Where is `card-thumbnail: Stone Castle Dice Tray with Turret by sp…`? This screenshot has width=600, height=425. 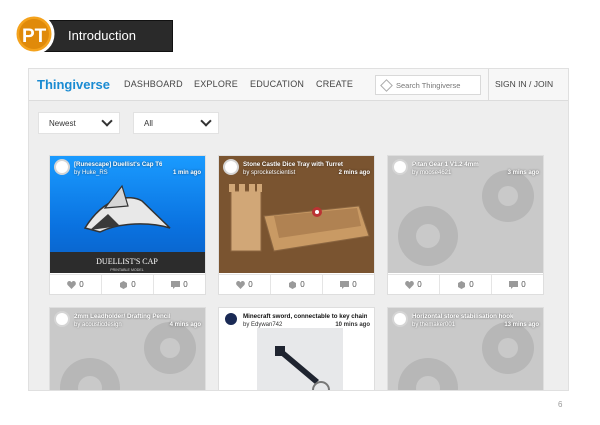
card-thumbnail: Stone Castle Dice Tray with Turret by sp… is located at coordinates (296, 214).